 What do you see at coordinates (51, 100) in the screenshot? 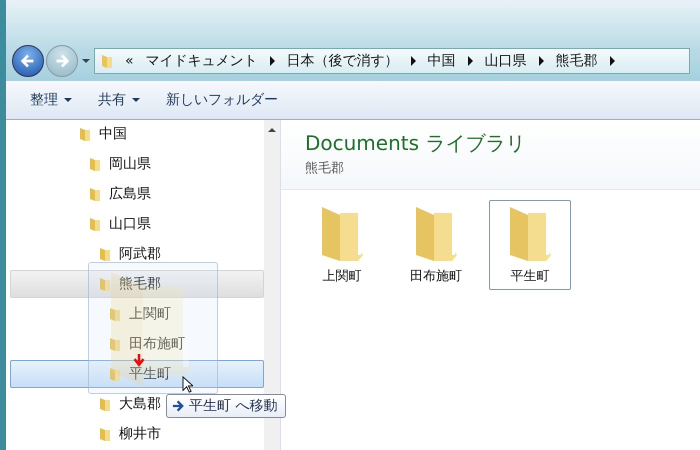
I see `toolbar-button: 整理` at bounding box center [51, 100].